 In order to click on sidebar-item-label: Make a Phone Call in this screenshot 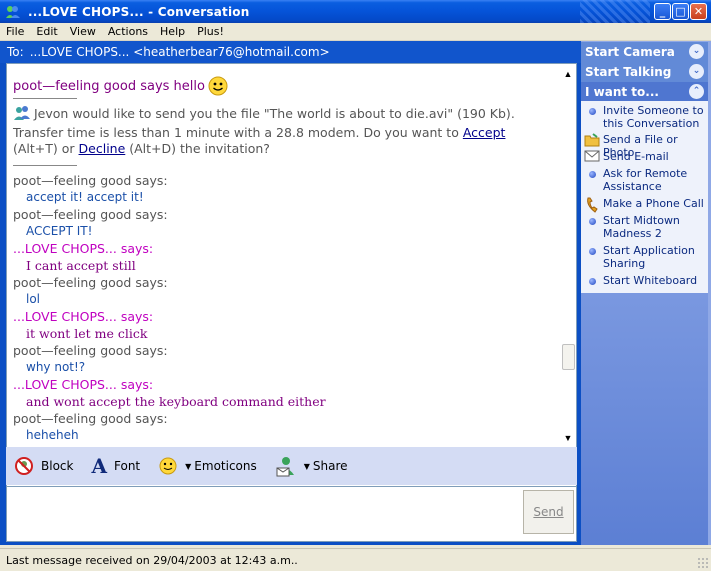, I will do `click(653, 203)`.